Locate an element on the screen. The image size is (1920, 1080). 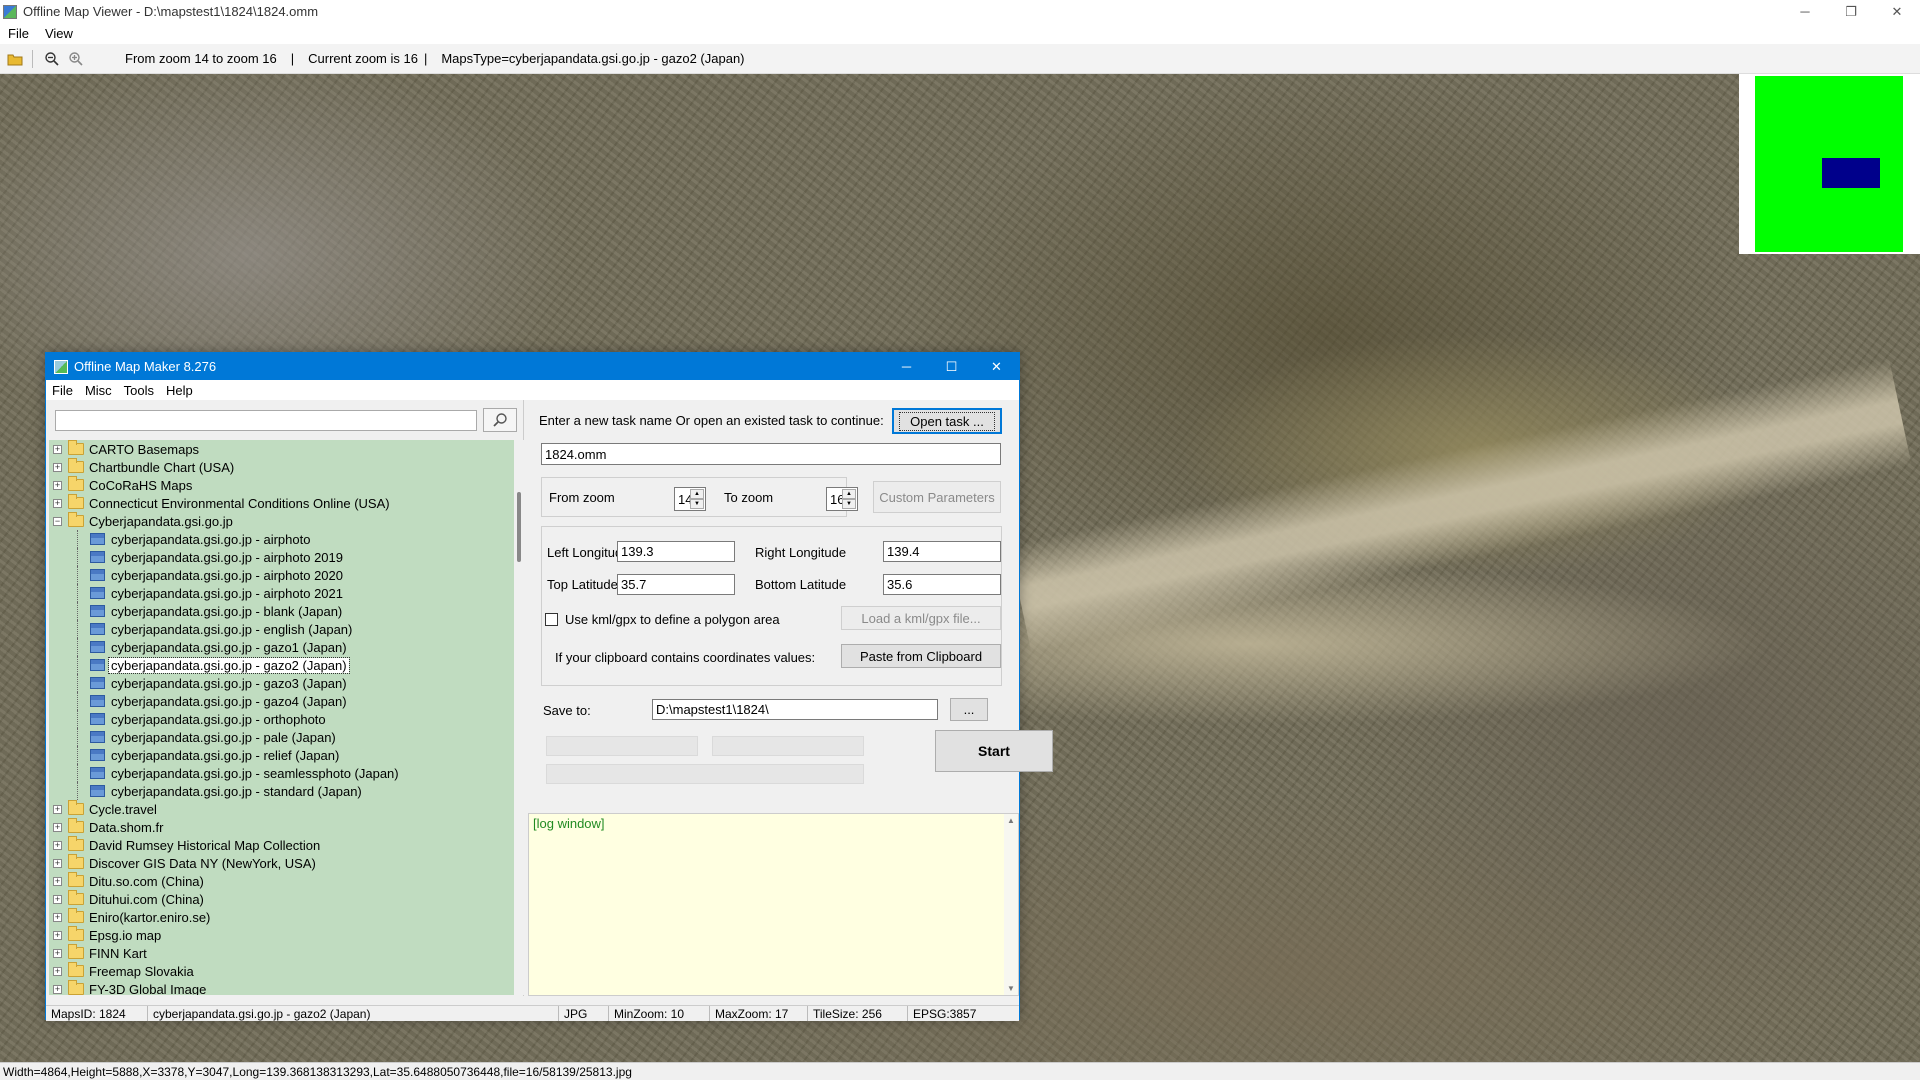
minimize-button: ─ is located at coordinates (1805, 11).